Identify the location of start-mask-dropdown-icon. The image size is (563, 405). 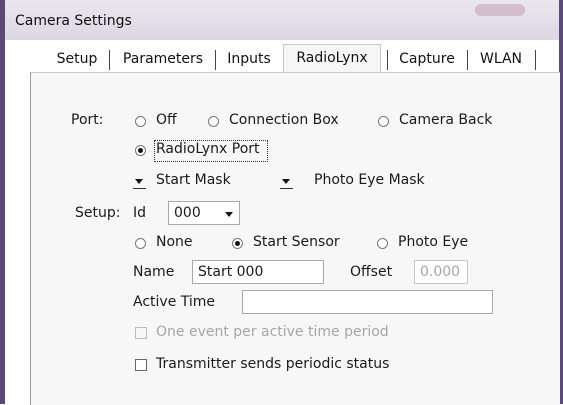
(139, 182).